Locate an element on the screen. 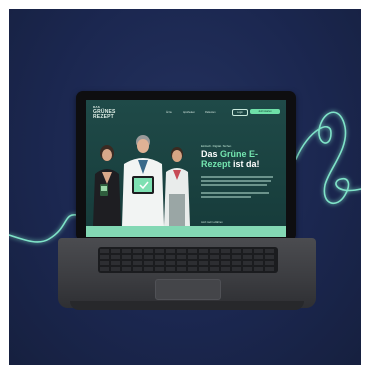 This screenshot has width=371, height=374. hero-cta-link: Jetzt mehr erfahren is located at coordinates (212, 222).